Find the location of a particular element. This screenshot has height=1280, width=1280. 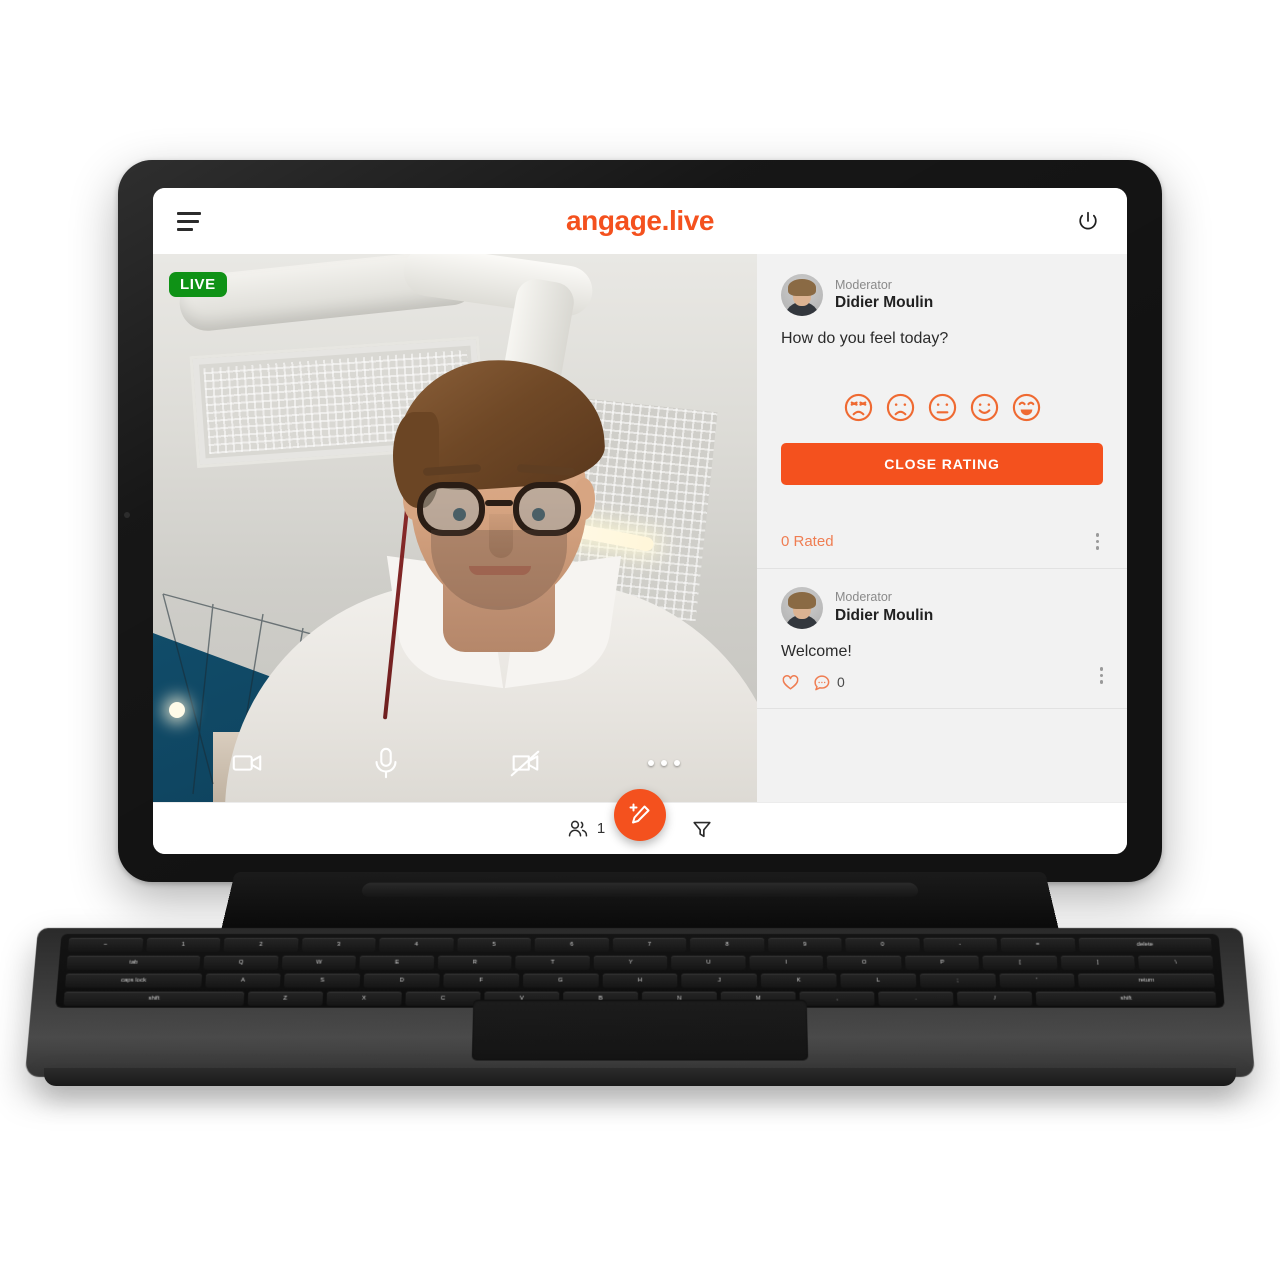

key: D is located at coordinates (401, 980).